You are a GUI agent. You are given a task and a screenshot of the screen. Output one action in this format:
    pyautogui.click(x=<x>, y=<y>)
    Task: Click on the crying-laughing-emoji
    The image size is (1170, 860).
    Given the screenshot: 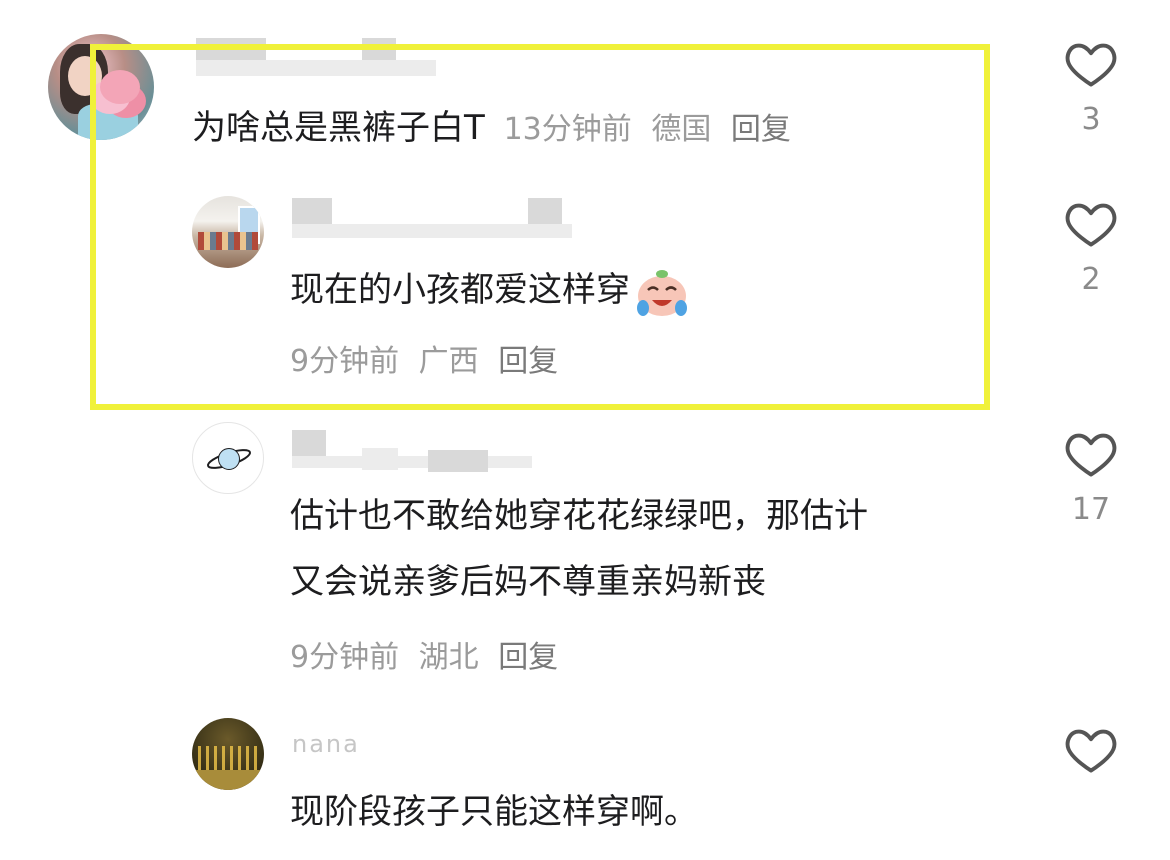 What is the action you would take?
    pyautogui.click(x=662, y=292)
    